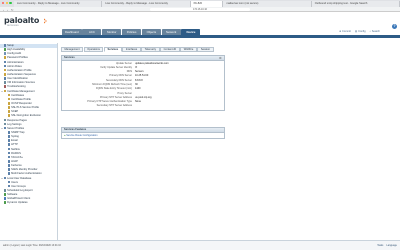 The width and height of the screenshot is (400, 250). Describe the element at coordinates (346, 31) in the screenshot. I see `commit-label: Commit` at that location.